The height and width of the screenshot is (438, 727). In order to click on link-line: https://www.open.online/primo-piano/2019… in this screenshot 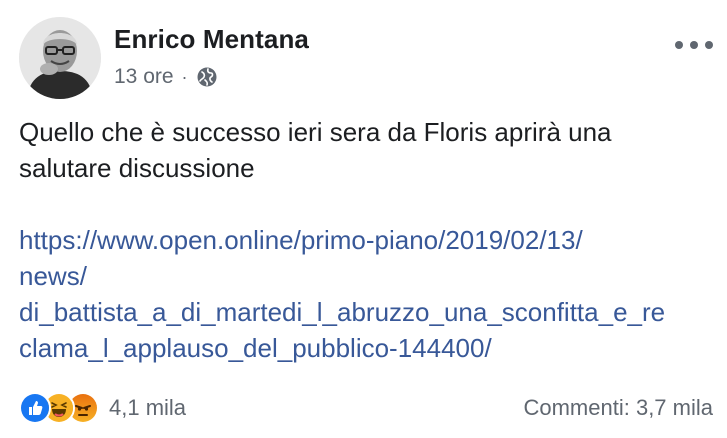, I will do `click(301, 240)`.